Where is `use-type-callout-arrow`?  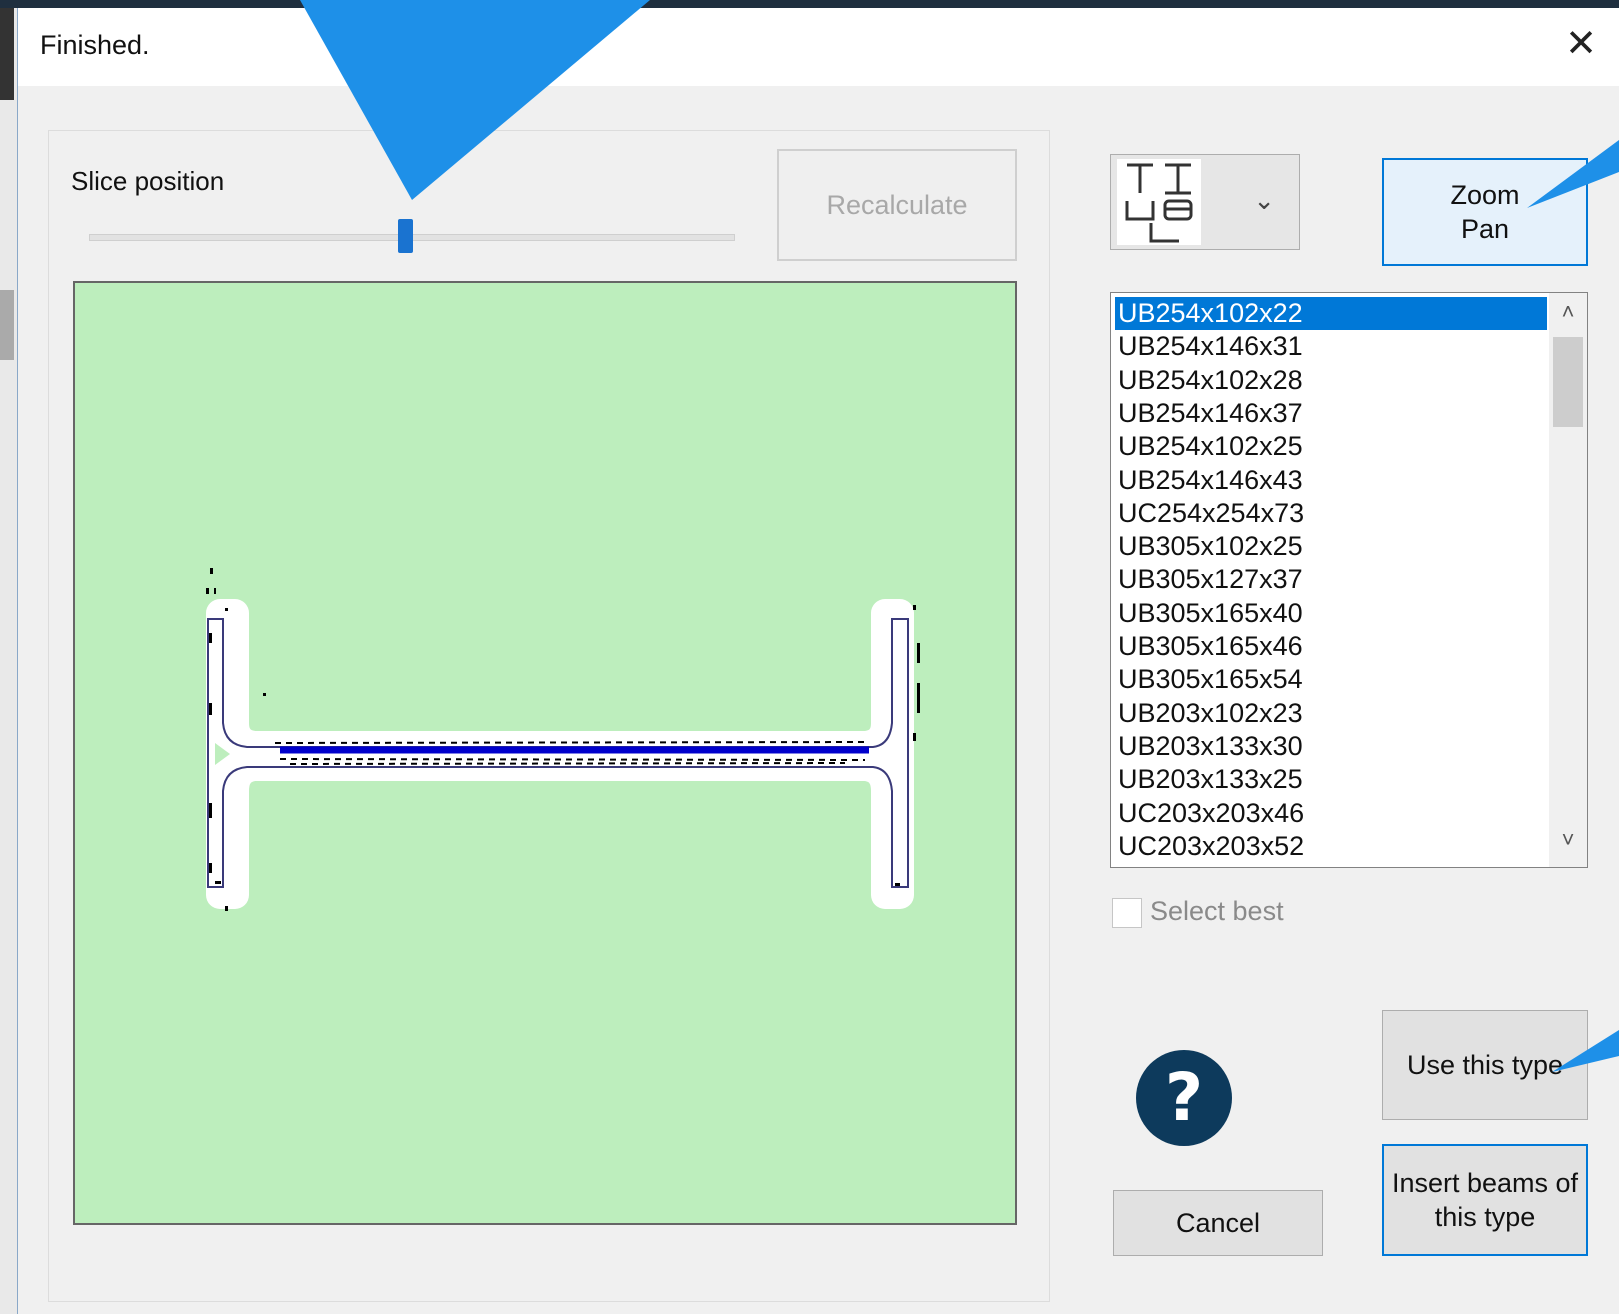
use-type-callout-arrow is located at coordinates (1585, 1051).